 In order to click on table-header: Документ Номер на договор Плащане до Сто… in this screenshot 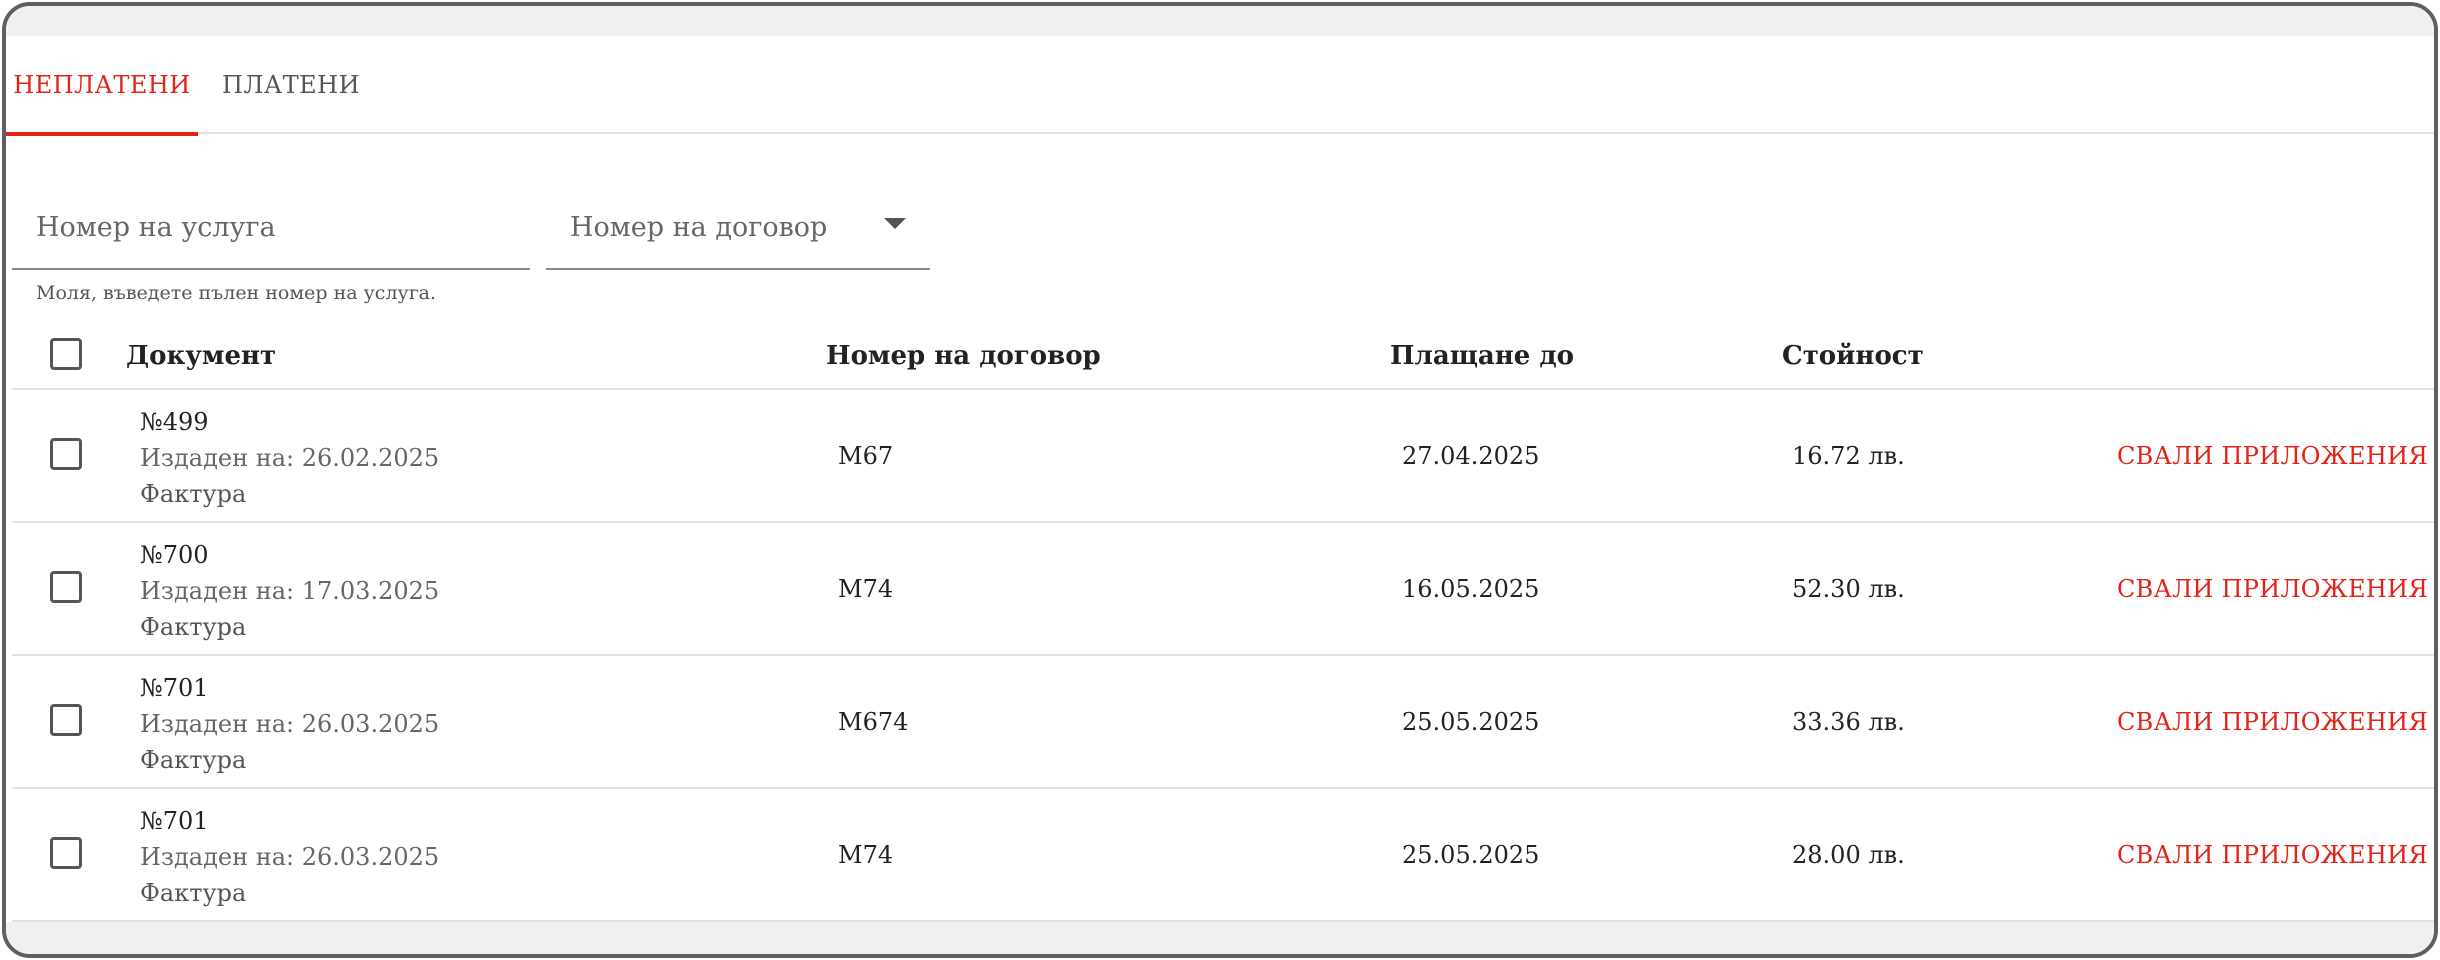, I will do `click(1223, 357)`.